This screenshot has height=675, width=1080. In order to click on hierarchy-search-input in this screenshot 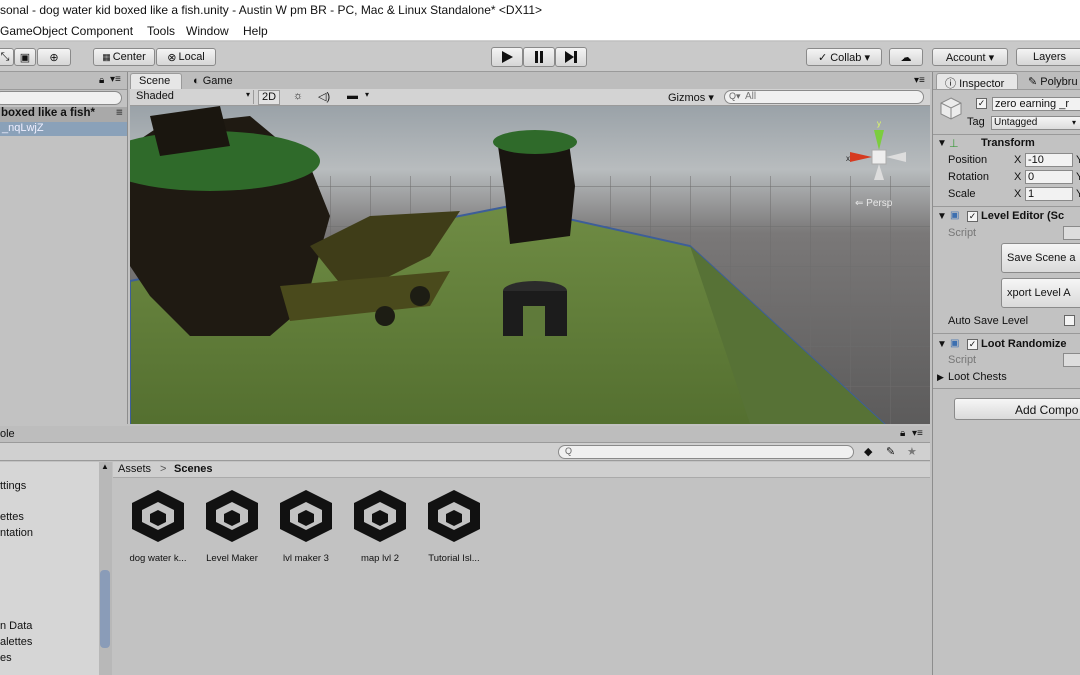, I will do `click(61, 98)`.